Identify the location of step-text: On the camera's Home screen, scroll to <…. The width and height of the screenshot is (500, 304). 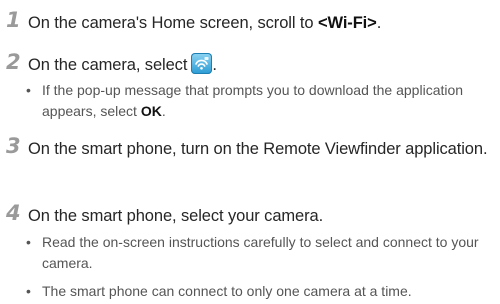
(262, 23).